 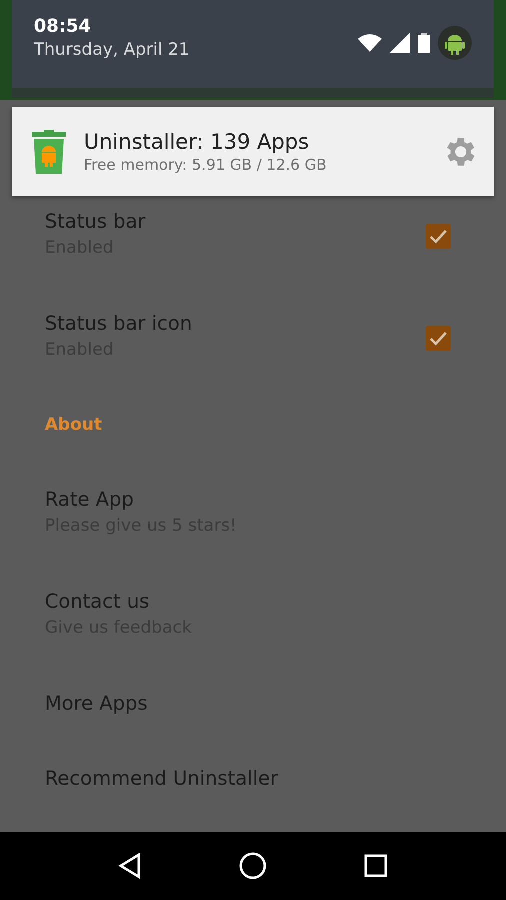 What do you see at coordinates (424, 43) in the screenshot?
I see `battery-icon` at bounding box center [424, 43].